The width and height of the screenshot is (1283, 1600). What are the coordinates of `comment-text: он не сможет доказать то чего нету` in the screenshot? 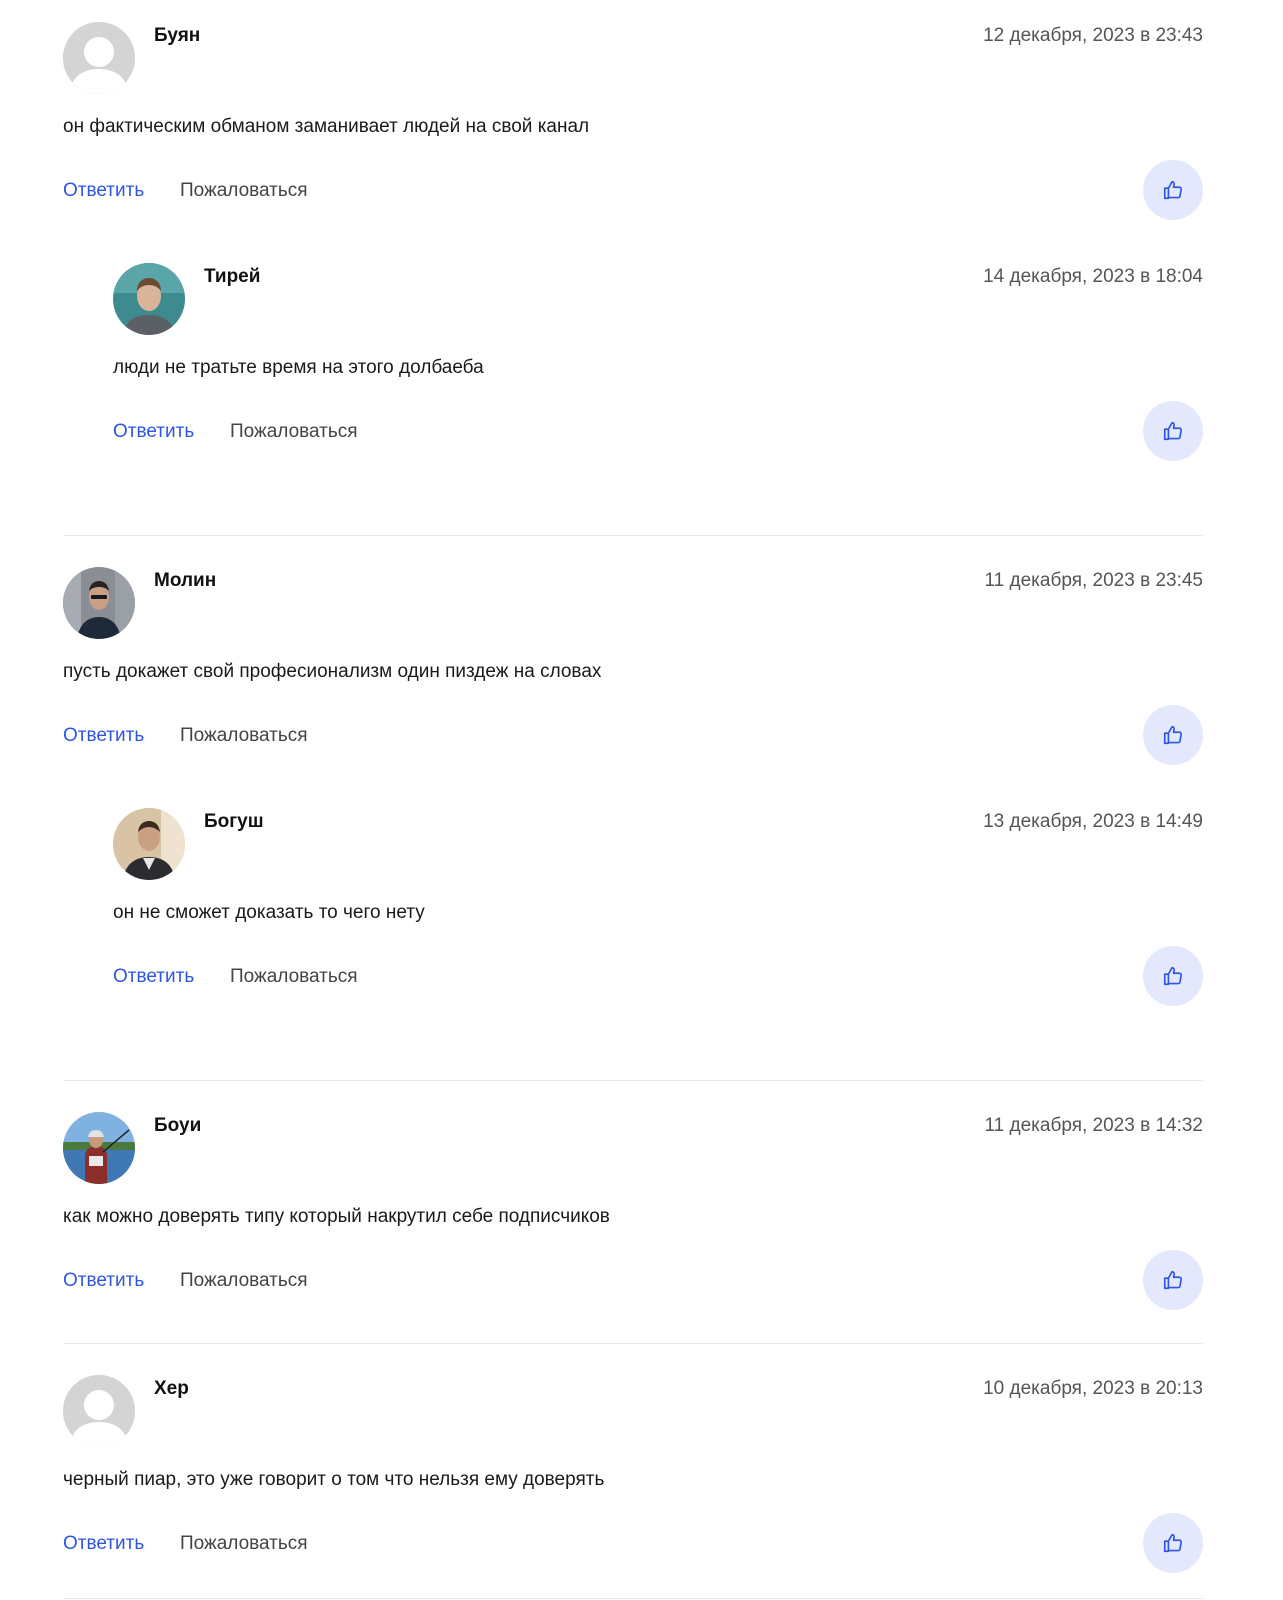 It's located at (269, 912).